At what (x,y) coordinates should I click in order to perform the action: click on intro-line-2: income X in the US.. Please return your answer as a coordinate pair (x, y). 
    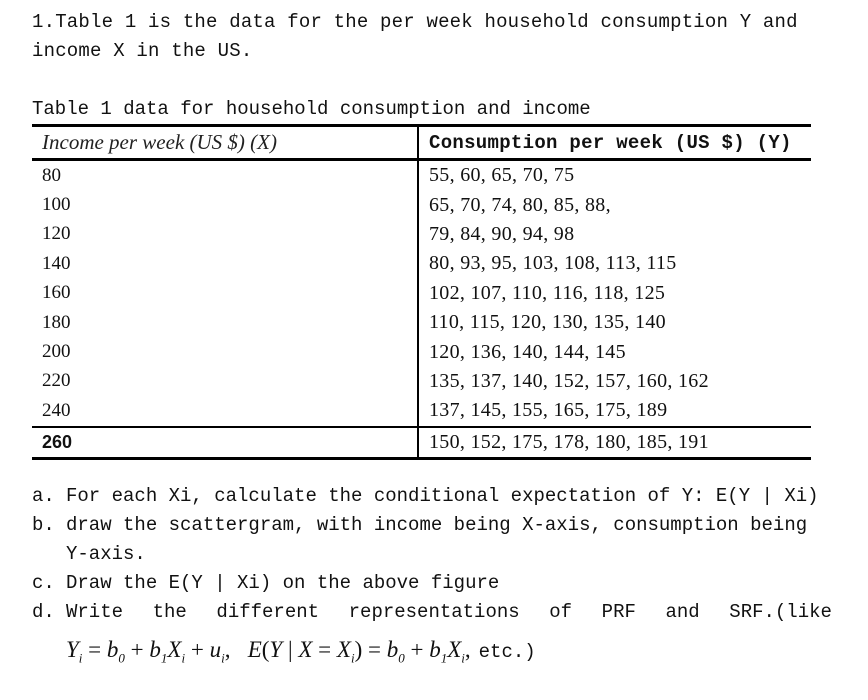
    Looking at the image, I should click on (142, 51).